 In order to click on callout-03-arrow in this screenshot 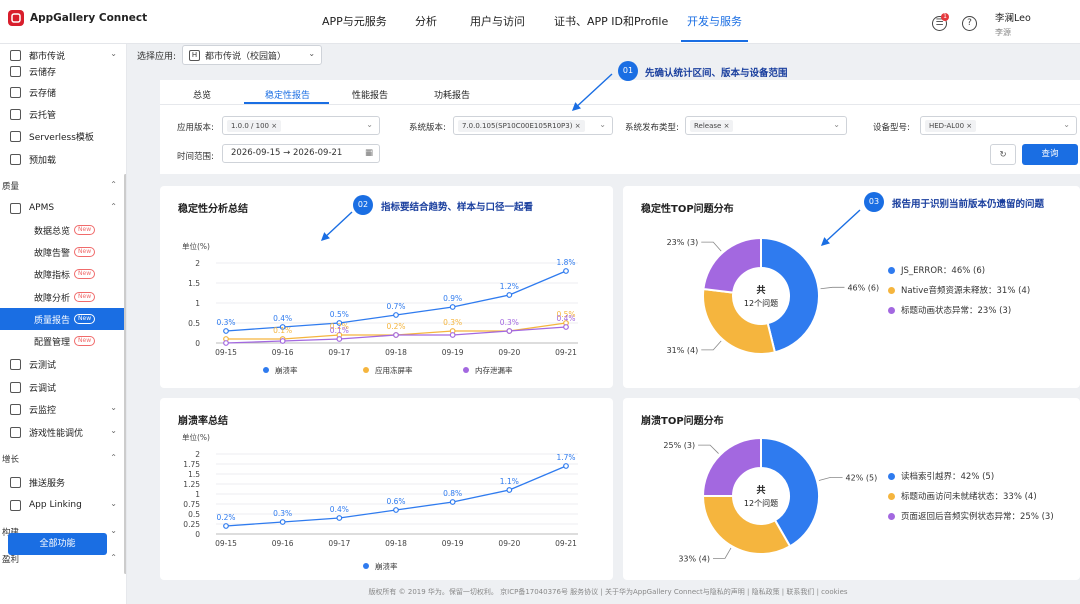, I will do `click(840, 227)`.